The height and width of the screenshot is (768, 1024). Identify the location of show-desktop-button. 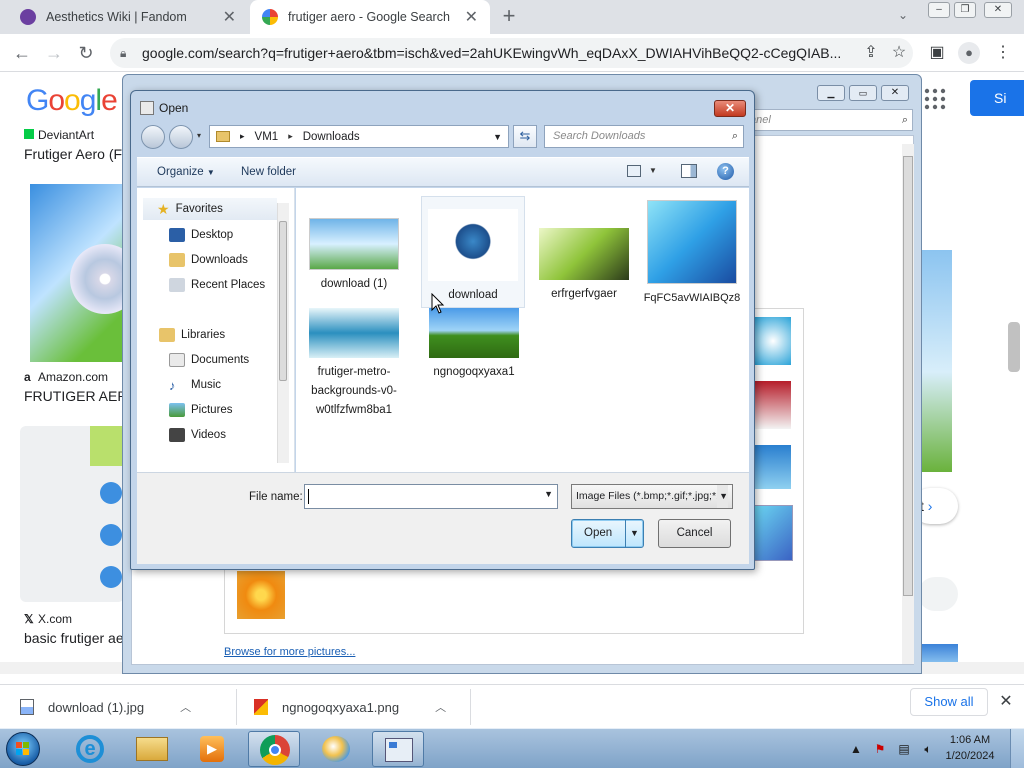
(1017, 748).